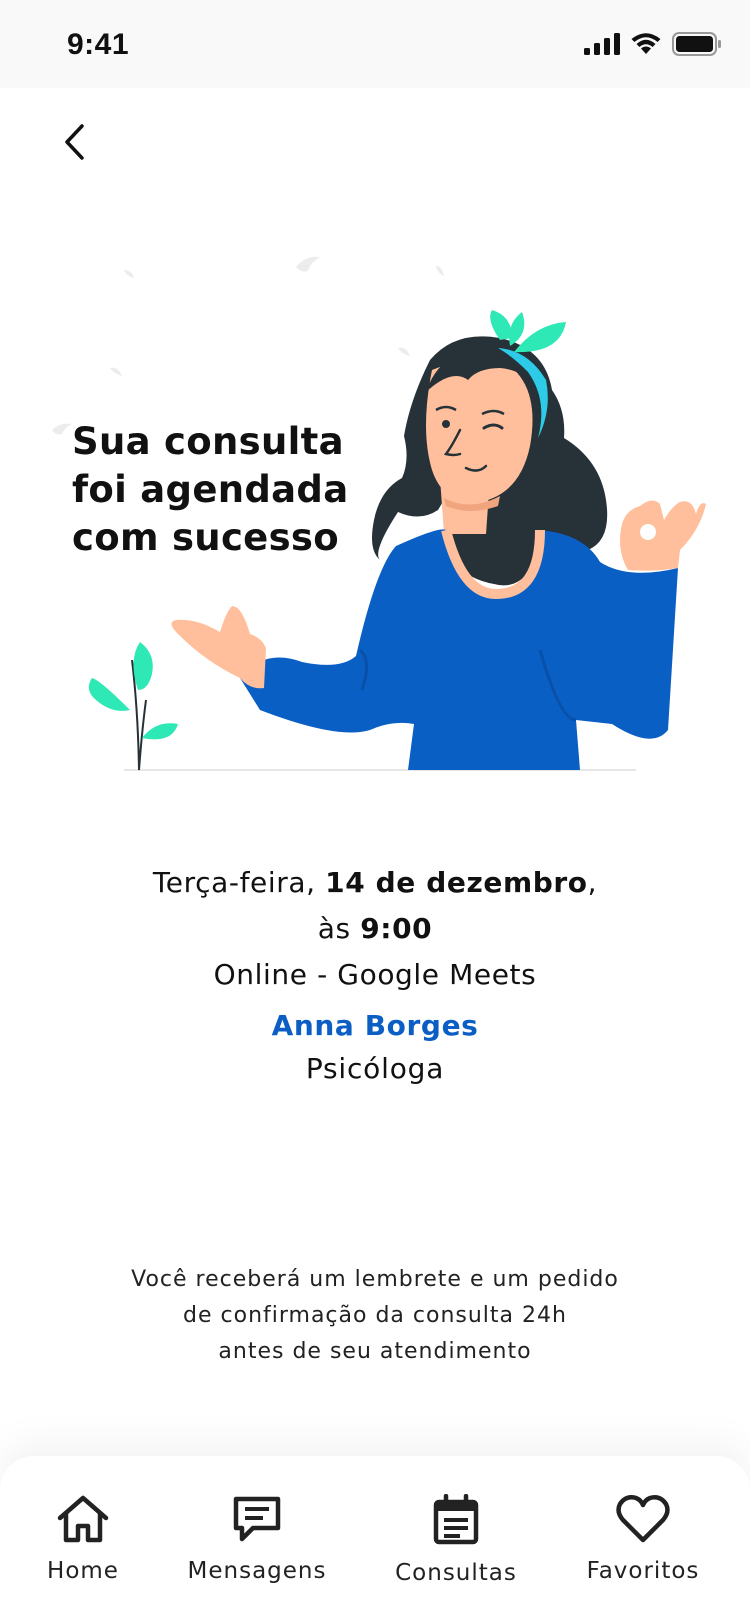 Image resolution: width=750 pixels, height=1624 pixels. Describe the element at coordinates (375, 1279) in the screenshot. I see `reminder-line: Você receberá um lembrete e um pedido` at that location.